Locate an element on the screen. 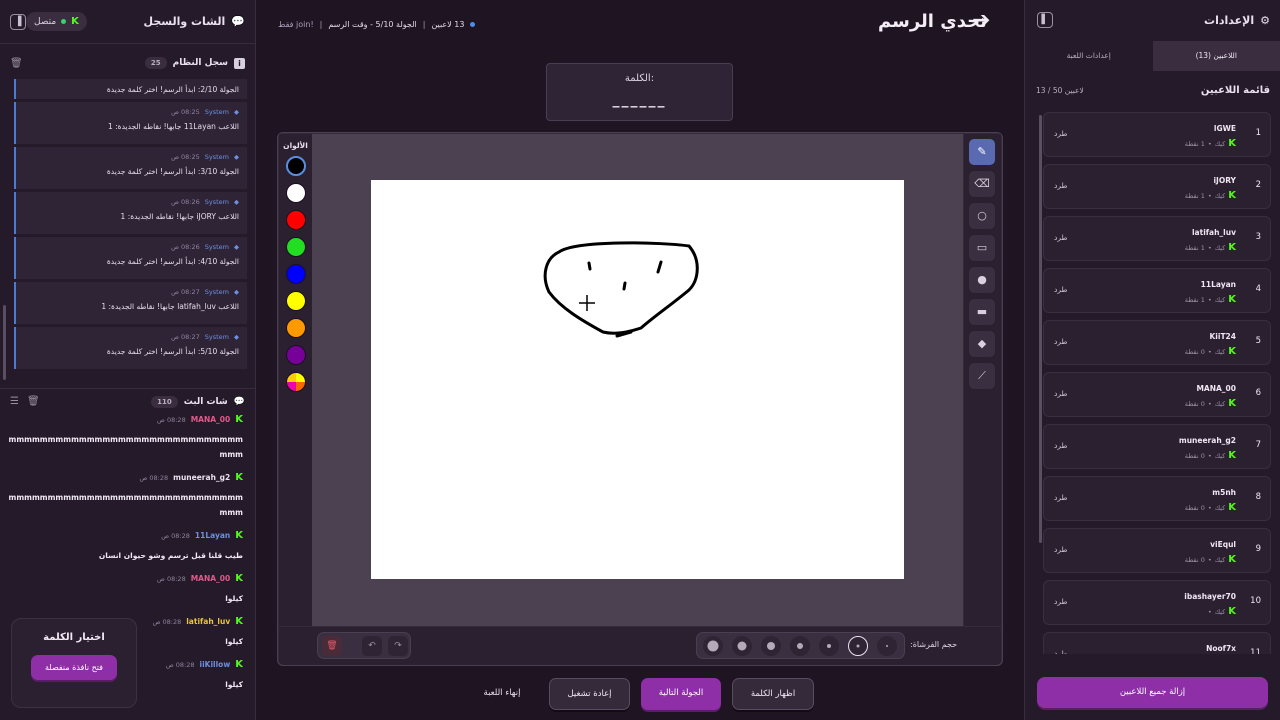 The height and width of the screenshot is (720, 1280). custom-color-picker-icon is located at coordinates (296, 382).